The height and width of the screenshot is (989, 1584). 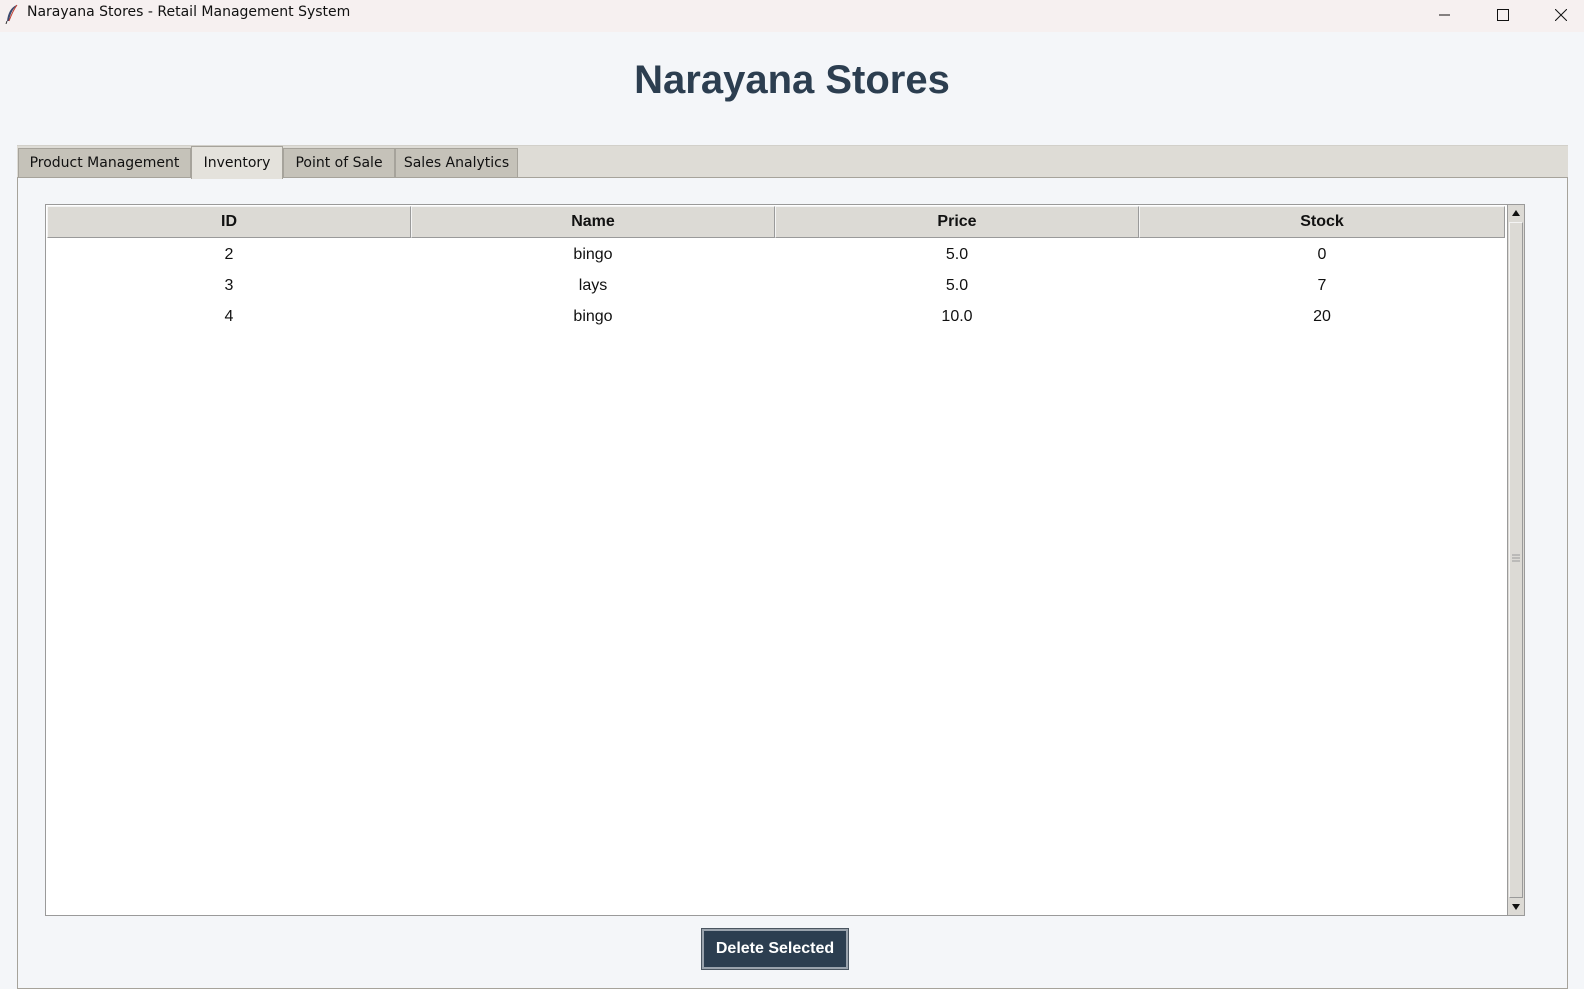 I want to click on table-row: 3 lays 5.0 7, so click(x=777, y=285).